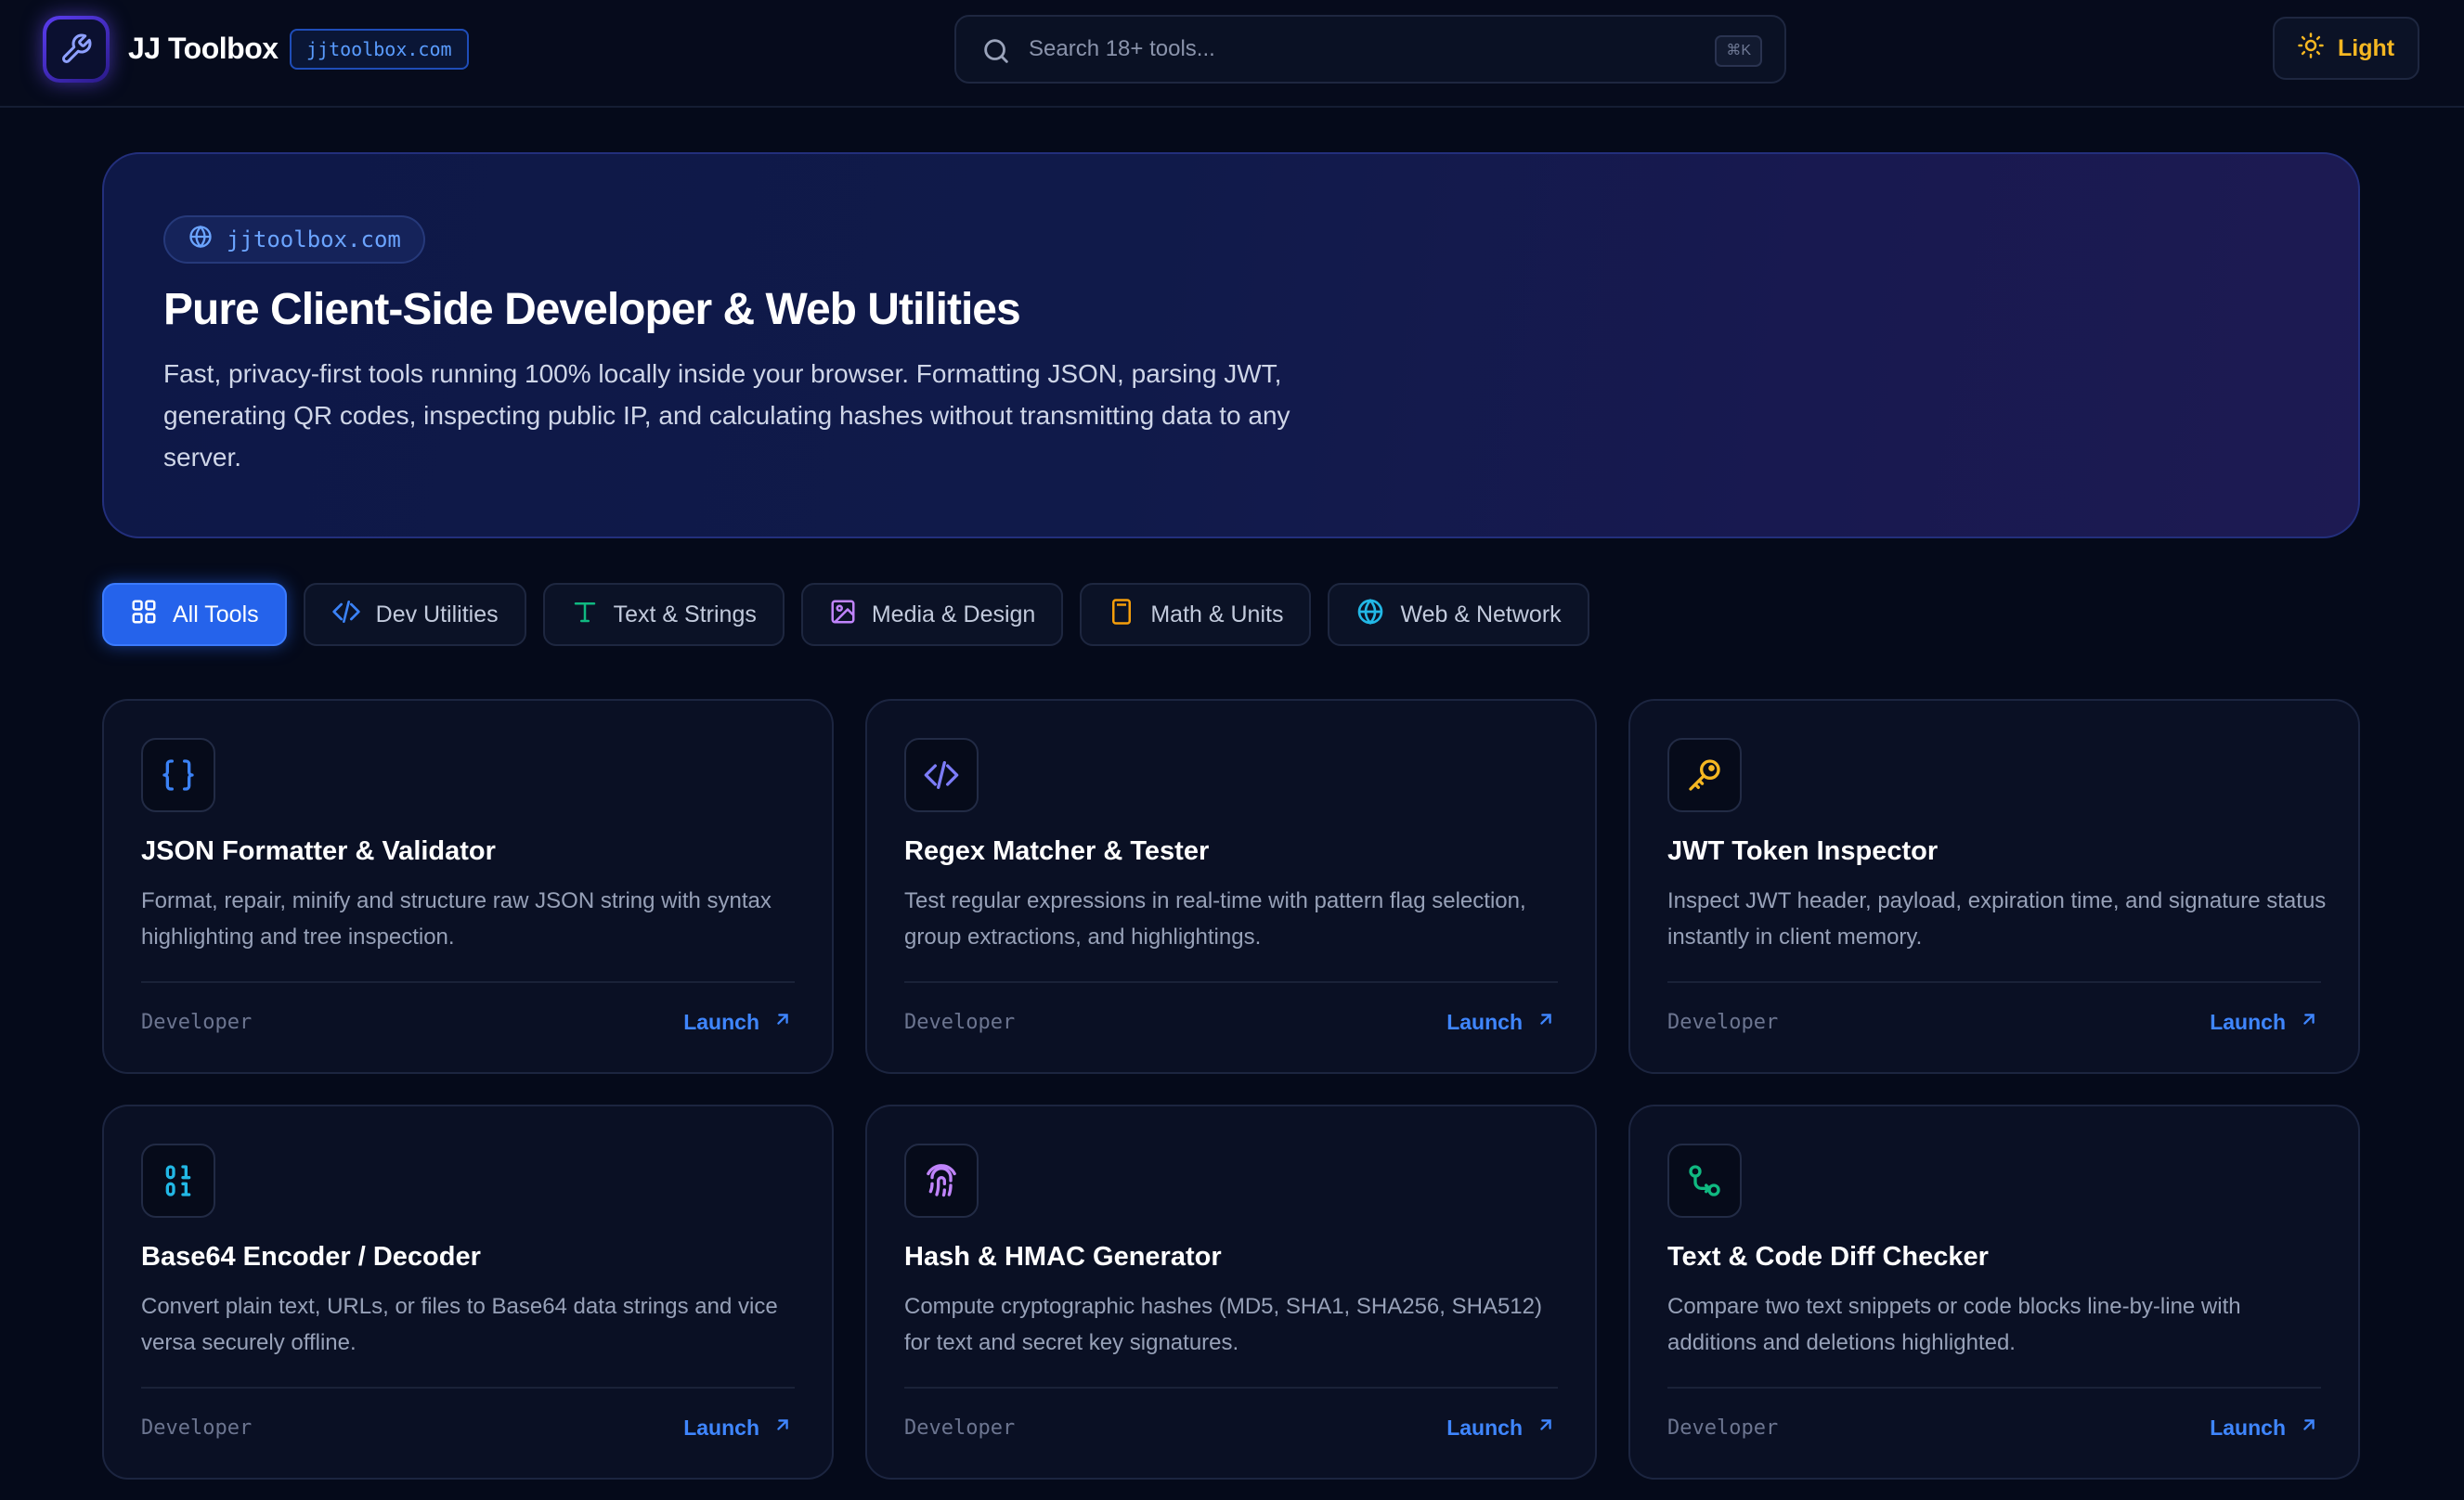  What do you see at coordinates (685, 614) in the screenshot?
I see `tab-label: Text & Strings` at bounding box center [685, 614].